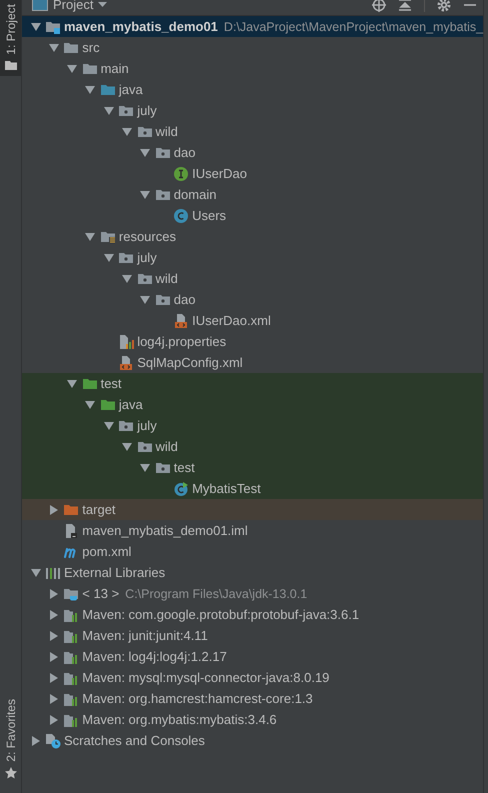 The image size is (488, 793). I want to click on tree-row: Maven: junit:junit:4.11, so click(252, 635).